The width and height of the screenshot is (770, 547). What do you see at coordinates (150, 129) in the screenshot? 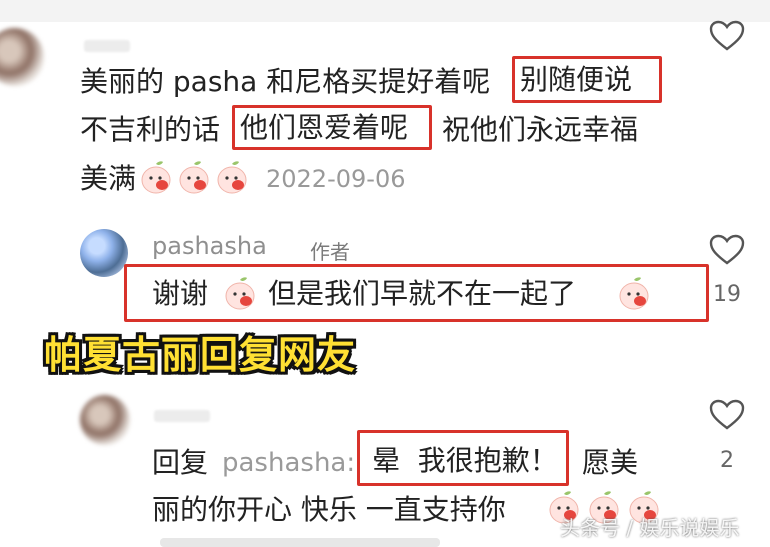
I see `comment-text-line: 不吉利的话` at bounding box center [150, 129].